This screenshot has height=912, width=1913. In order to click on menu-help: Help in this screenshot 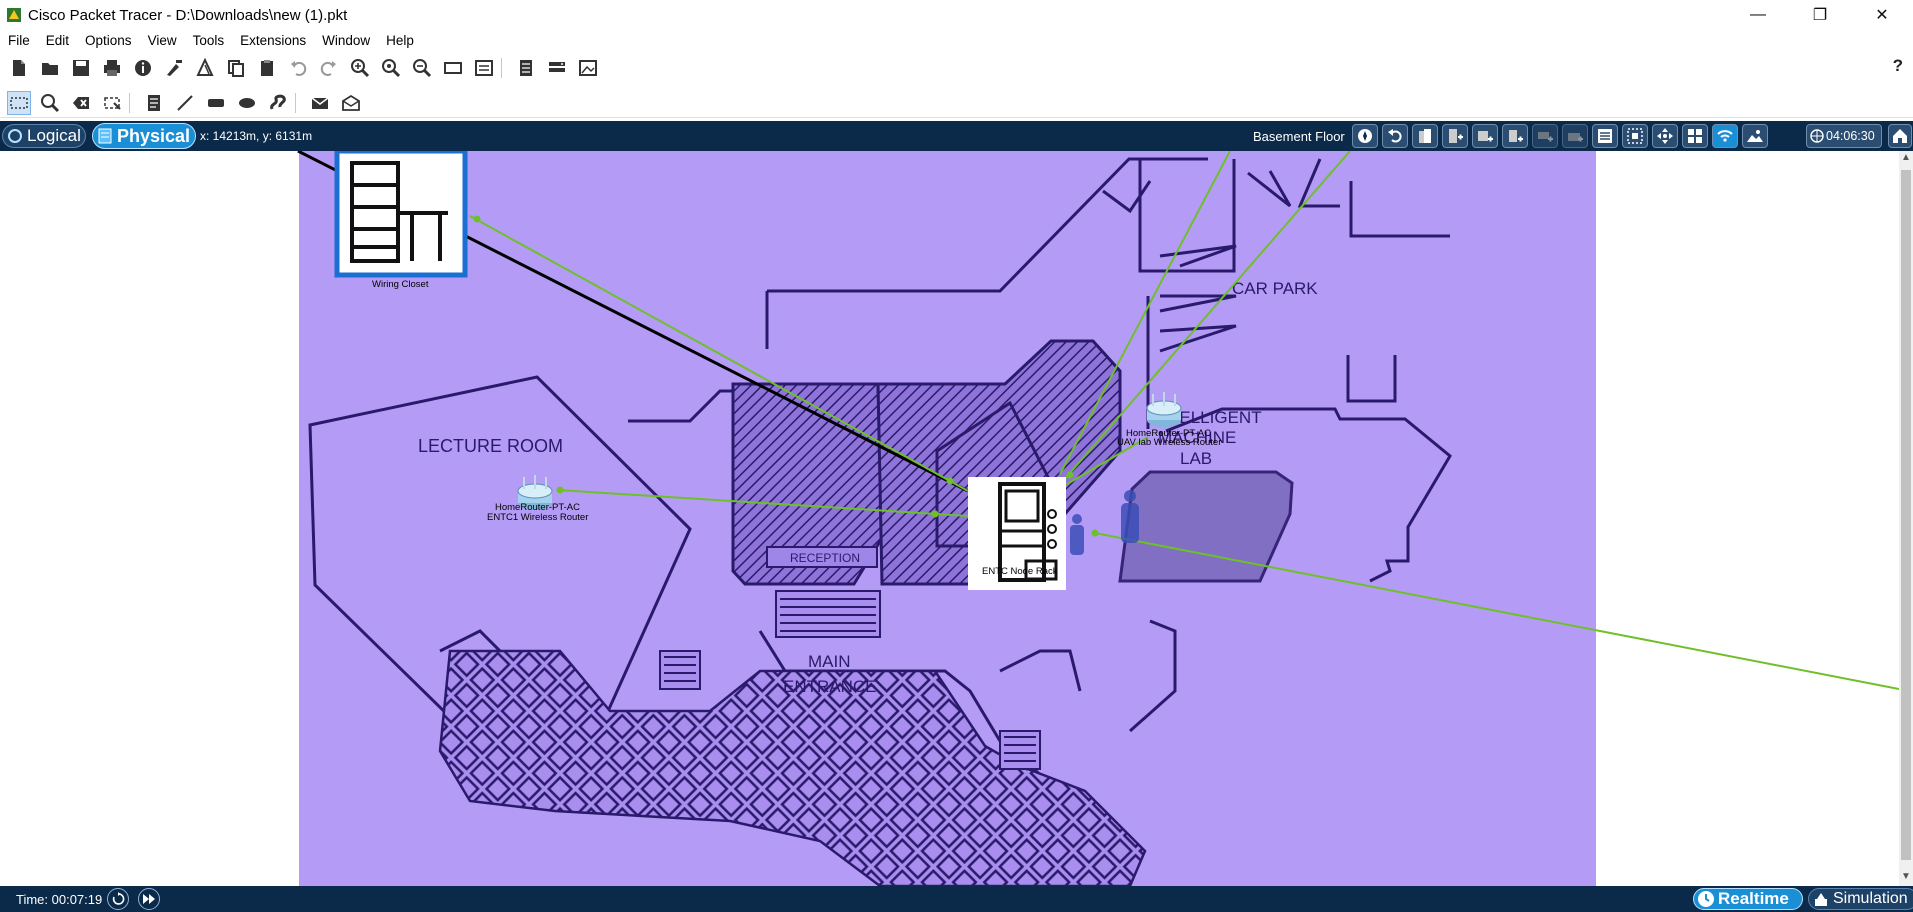, I will do `click(400, 41)`.